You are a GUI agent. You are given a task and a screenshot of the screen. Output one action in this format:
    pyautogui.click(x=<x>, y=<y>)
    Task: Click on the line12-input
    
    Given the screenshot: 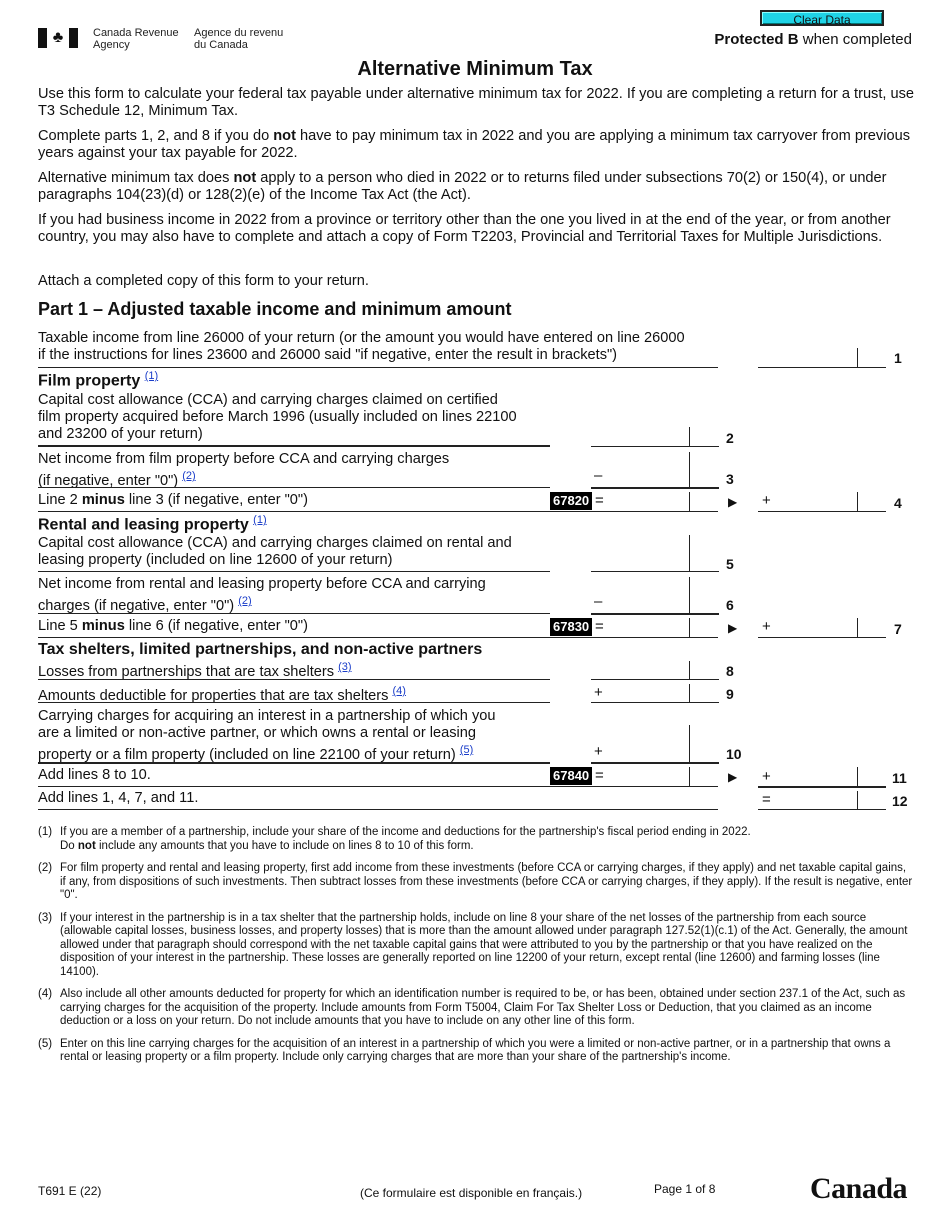 What is the action you would take?
    pyautogui.click(x=818, y=801)
    